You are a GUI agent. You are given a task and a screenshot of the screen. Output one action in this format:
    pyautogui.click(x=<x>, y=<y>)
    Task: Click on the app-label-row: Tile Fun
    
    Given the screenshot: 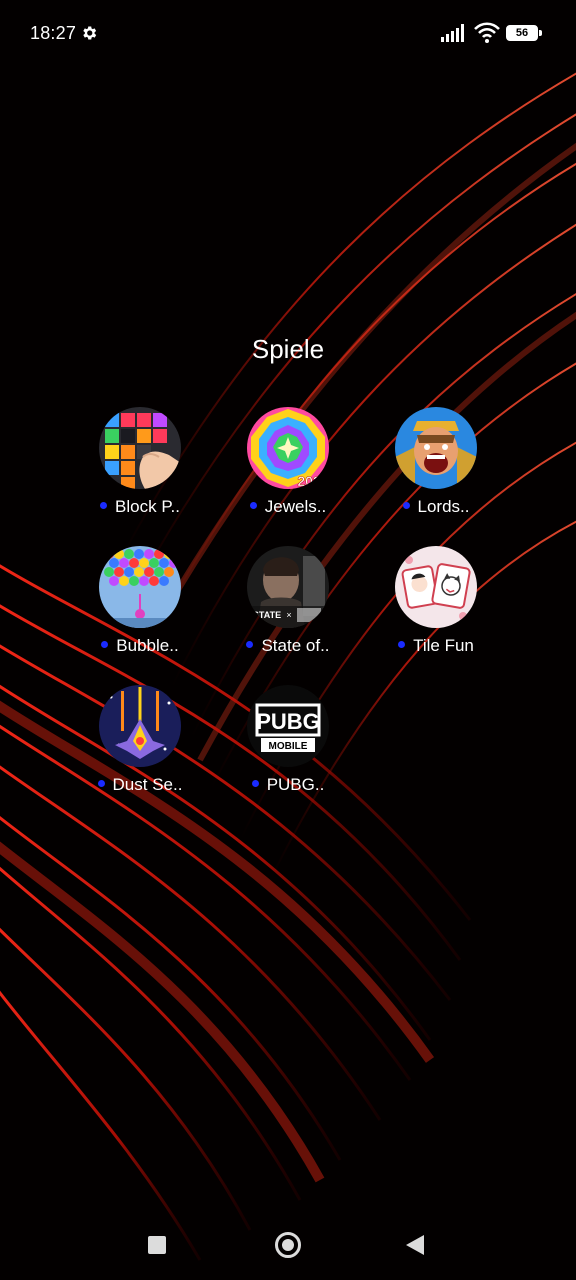 What is the action you would take?
    pyautogui.click(x=436, y=647)
    